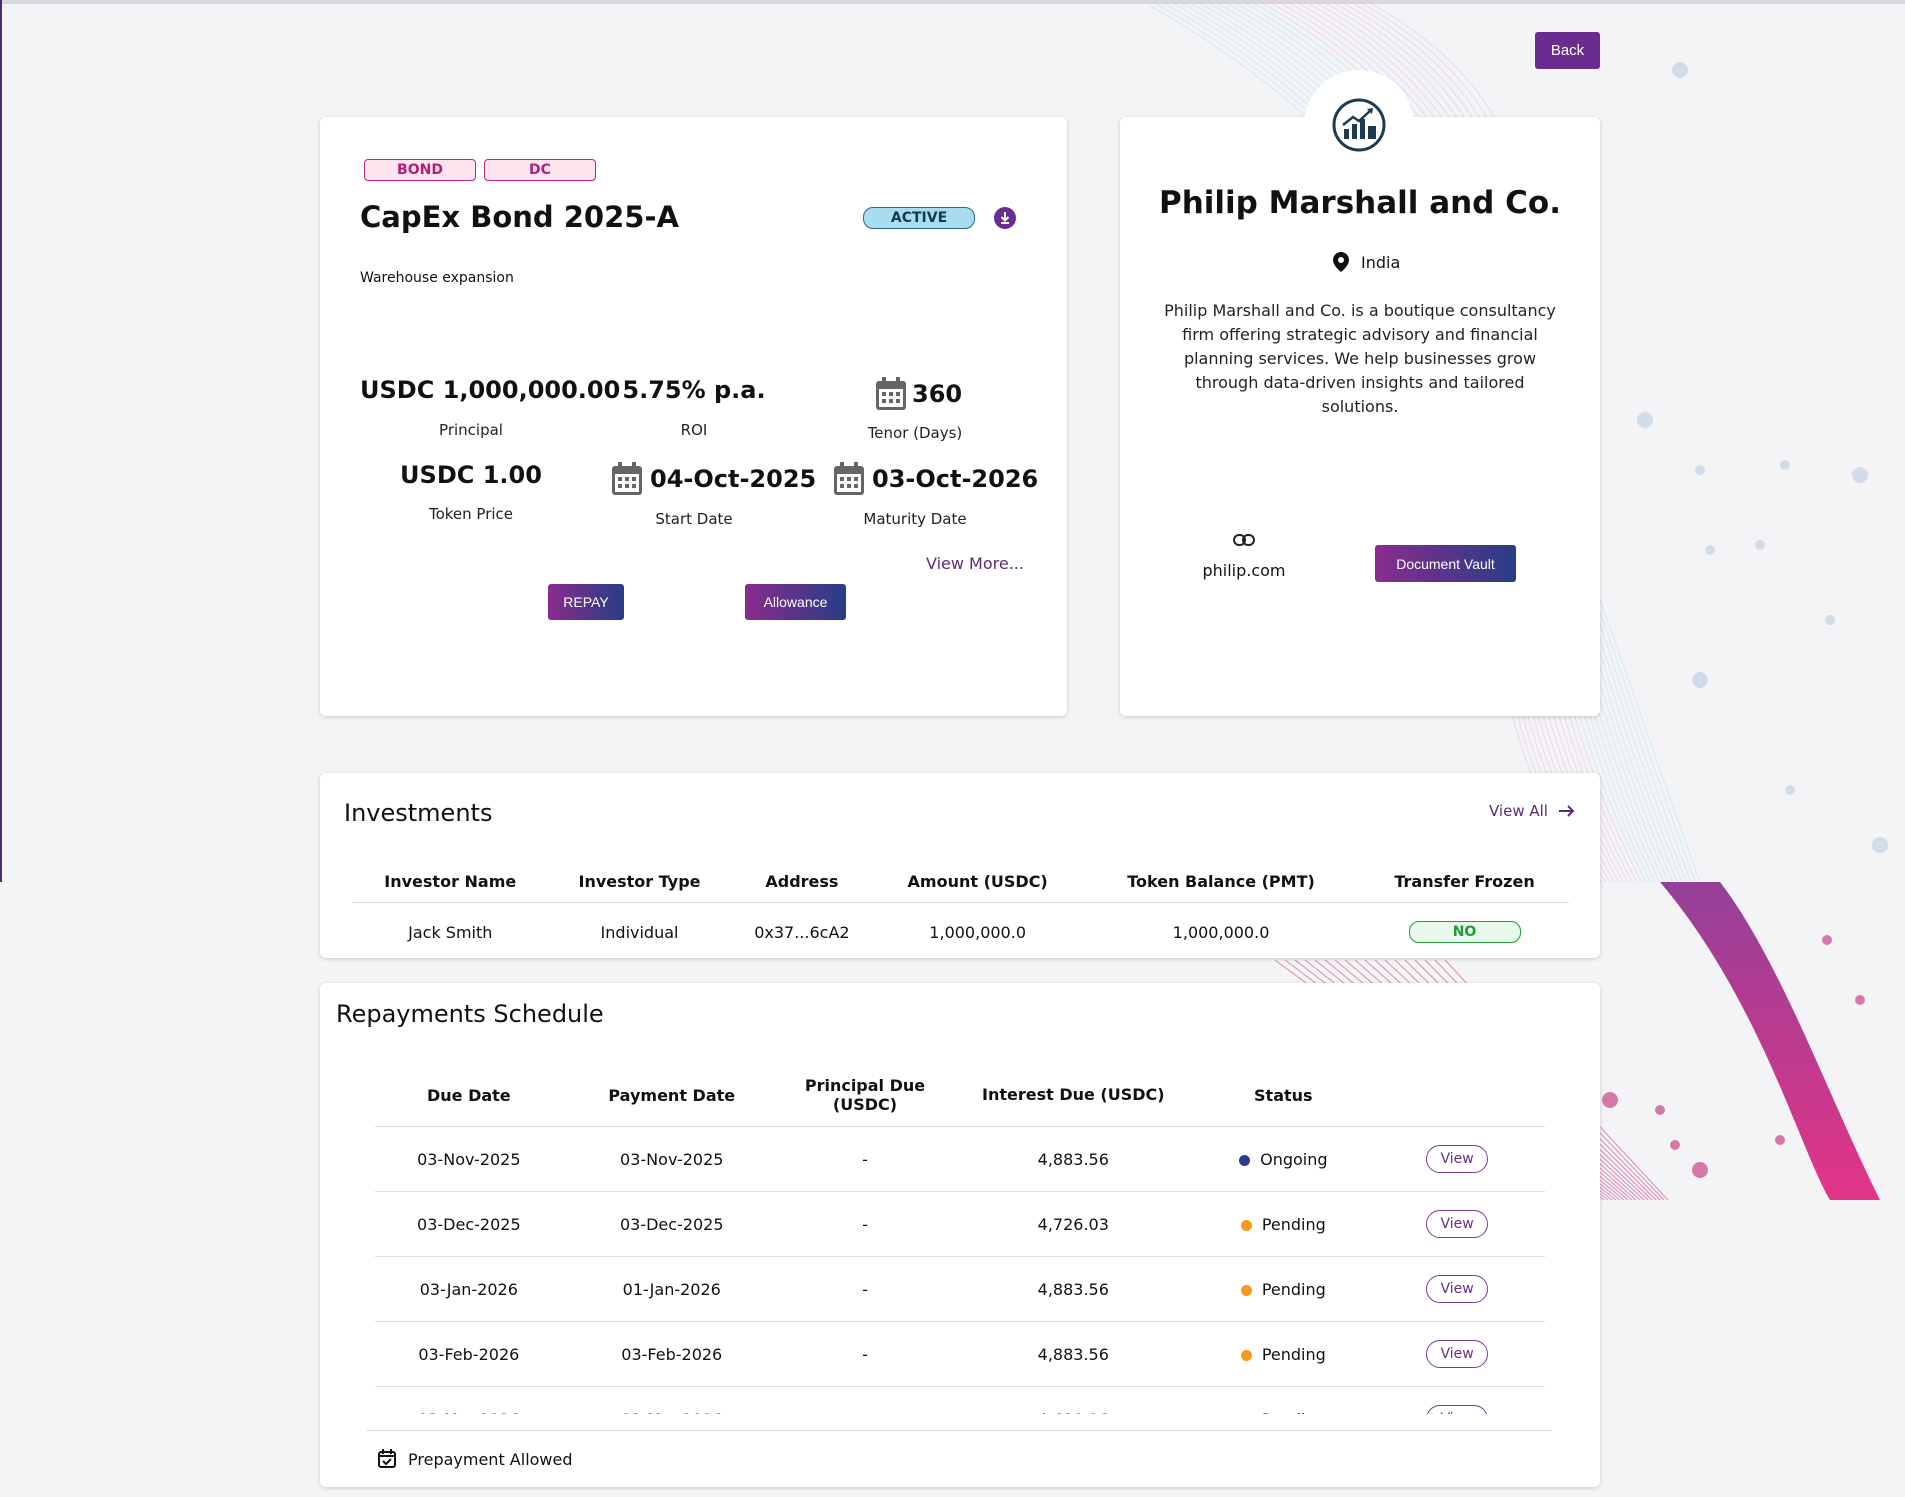 Image resolution: width=1905 pixels, height=1497 pixels. I want to click on download-icon, so click(1005, 218).